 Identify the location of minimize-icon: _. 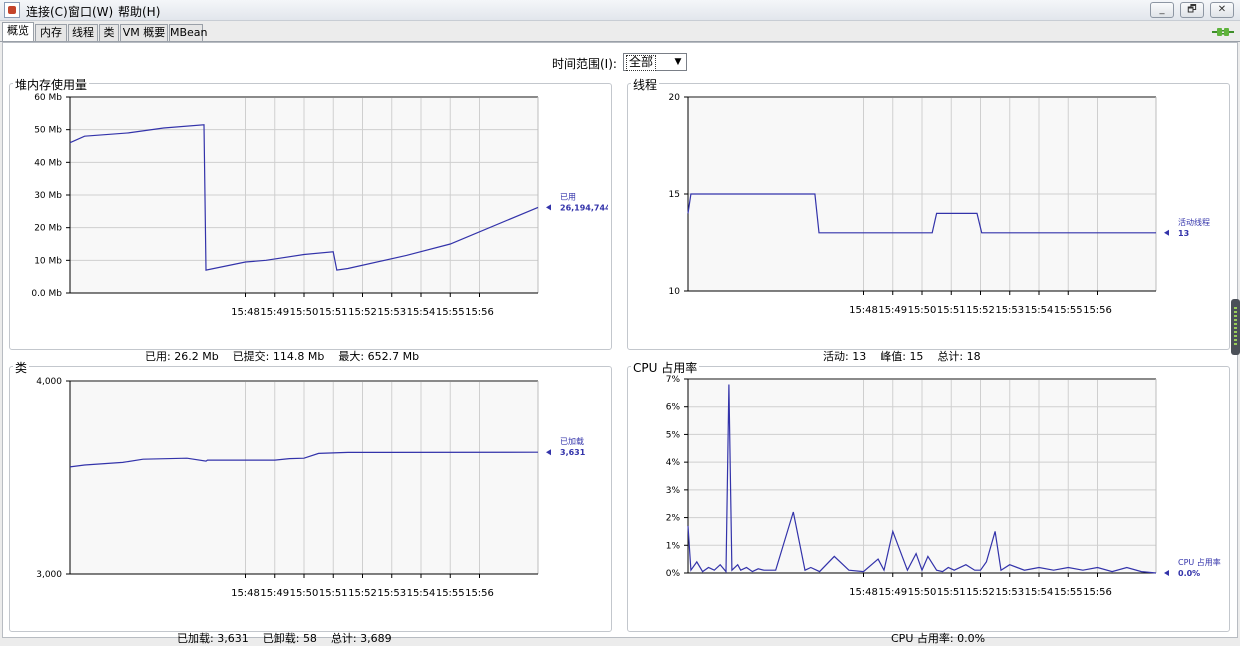
(1162, 9).